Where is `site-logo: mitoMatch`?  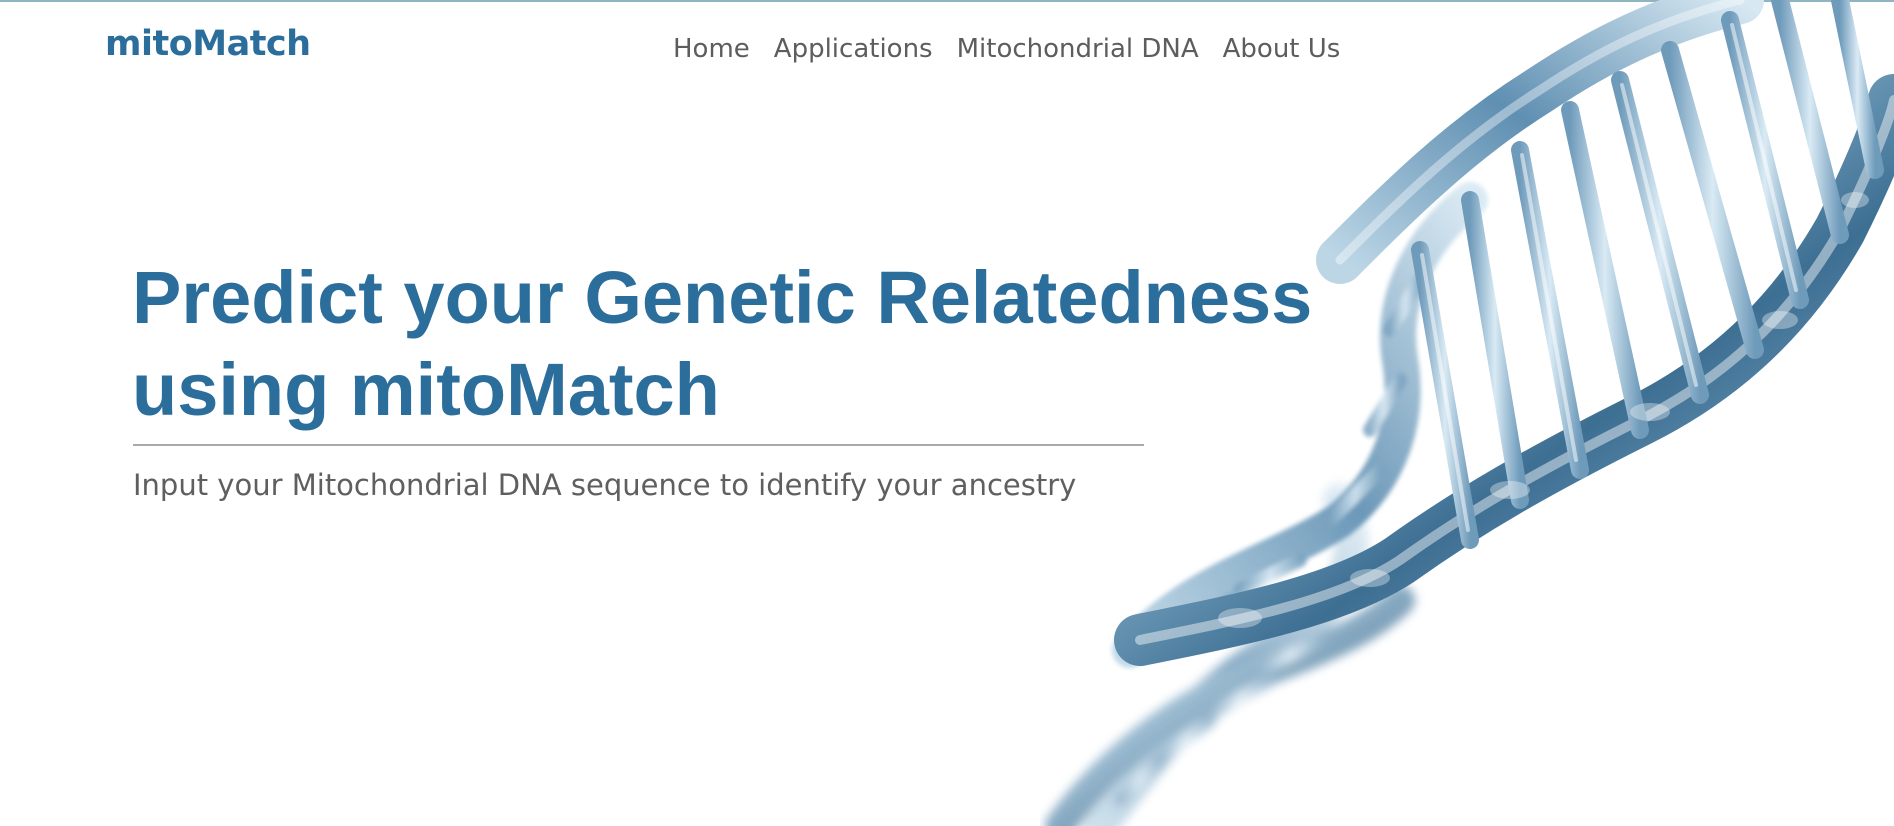
site-logo: mitoMatch is located at coordinates (208, 44).